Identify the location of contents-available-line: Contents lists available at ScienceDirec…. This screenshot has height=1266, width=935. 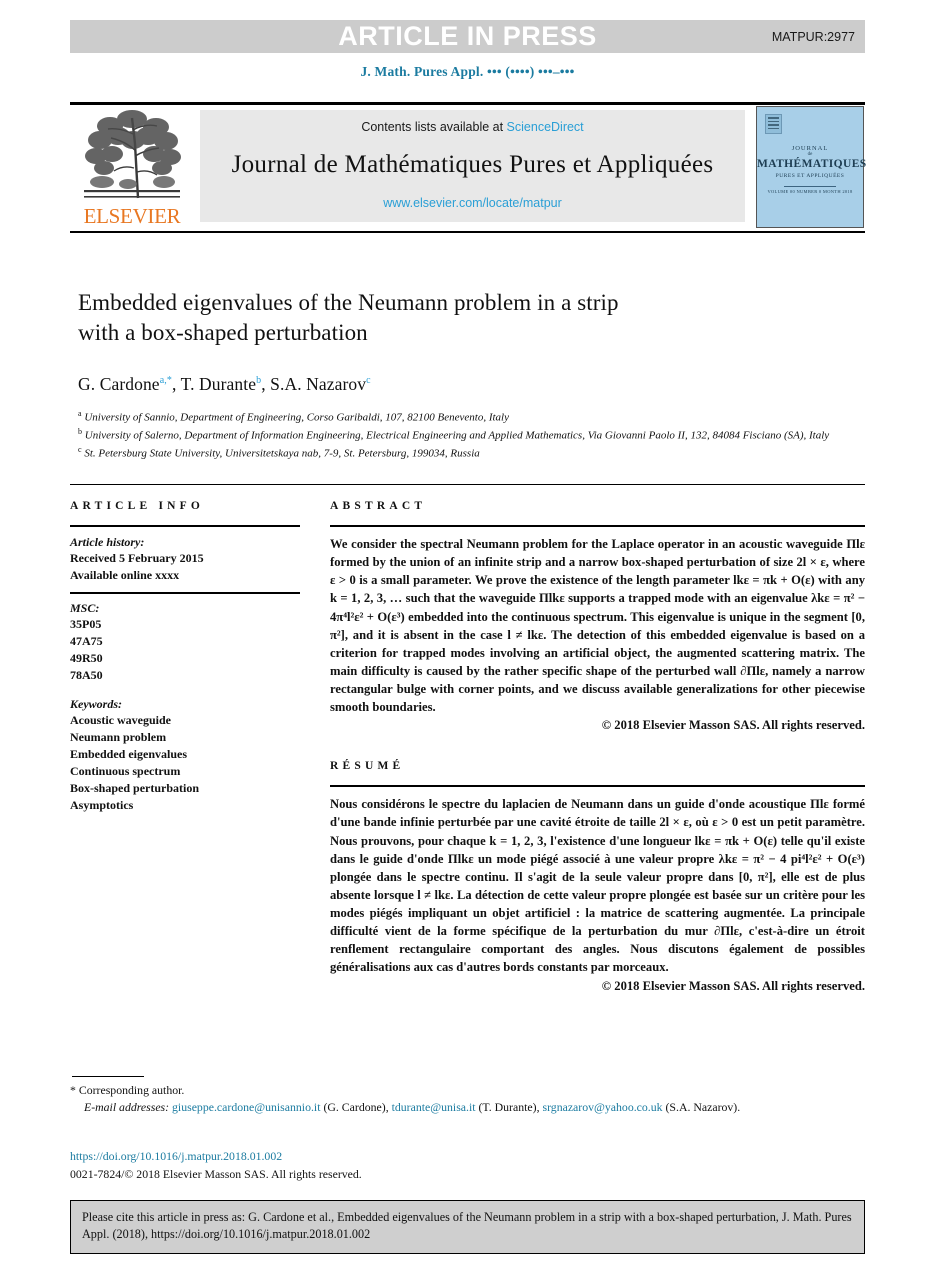
(472, 127).